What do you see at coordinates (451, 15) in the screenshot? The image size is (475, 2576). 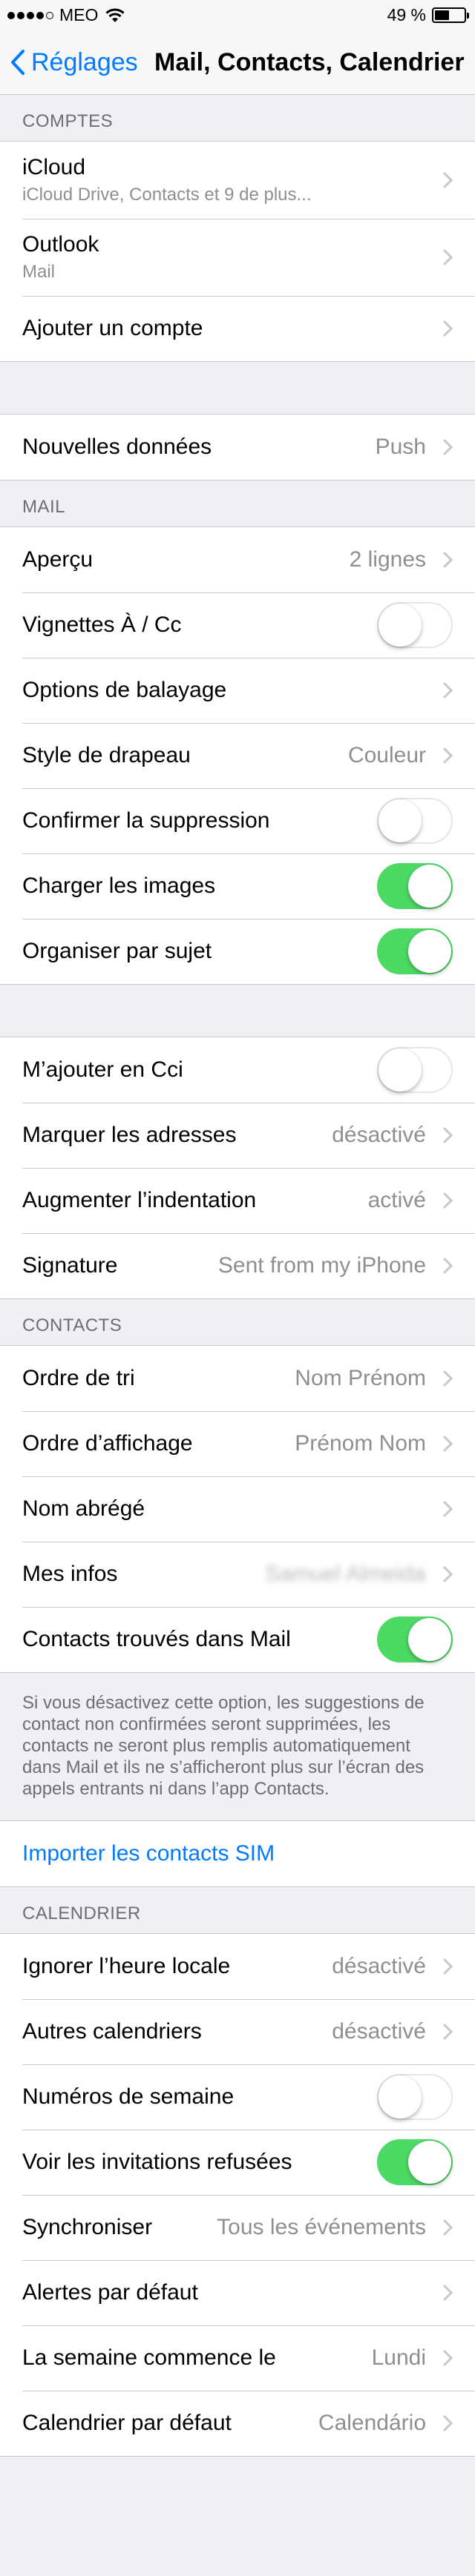 I see `battery-icon` at bounding box center [451, 15].